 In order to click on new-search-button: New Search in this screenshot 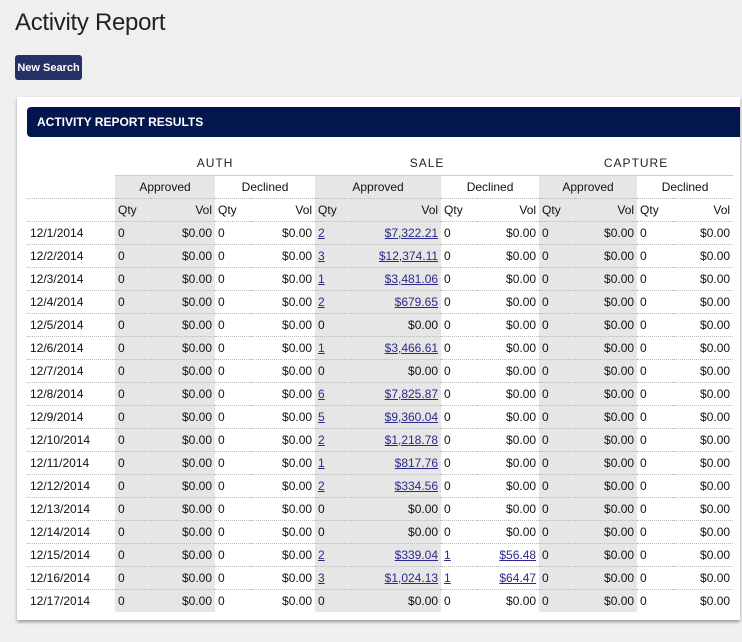, I will do `click(48, 67)`.